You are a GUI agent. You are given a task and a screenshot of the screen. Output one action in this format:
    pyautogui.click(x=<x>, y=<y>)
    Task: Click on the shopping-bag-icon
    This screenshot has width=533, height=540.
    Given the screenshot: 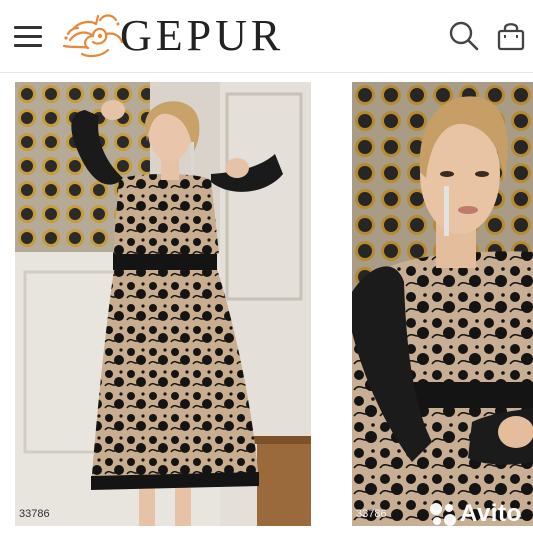 What is the action you would take?
    pyautogui.click(x=511, y=36)
    